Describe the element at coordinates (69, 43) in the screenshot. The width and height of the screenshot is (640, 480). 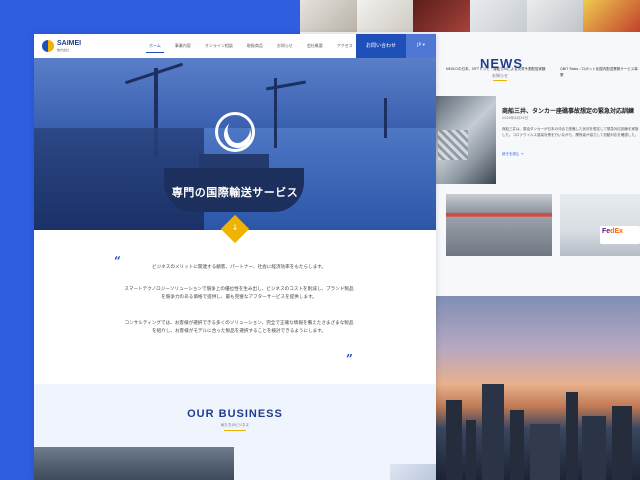
I see `logo-text: SAIMEI` at that location.